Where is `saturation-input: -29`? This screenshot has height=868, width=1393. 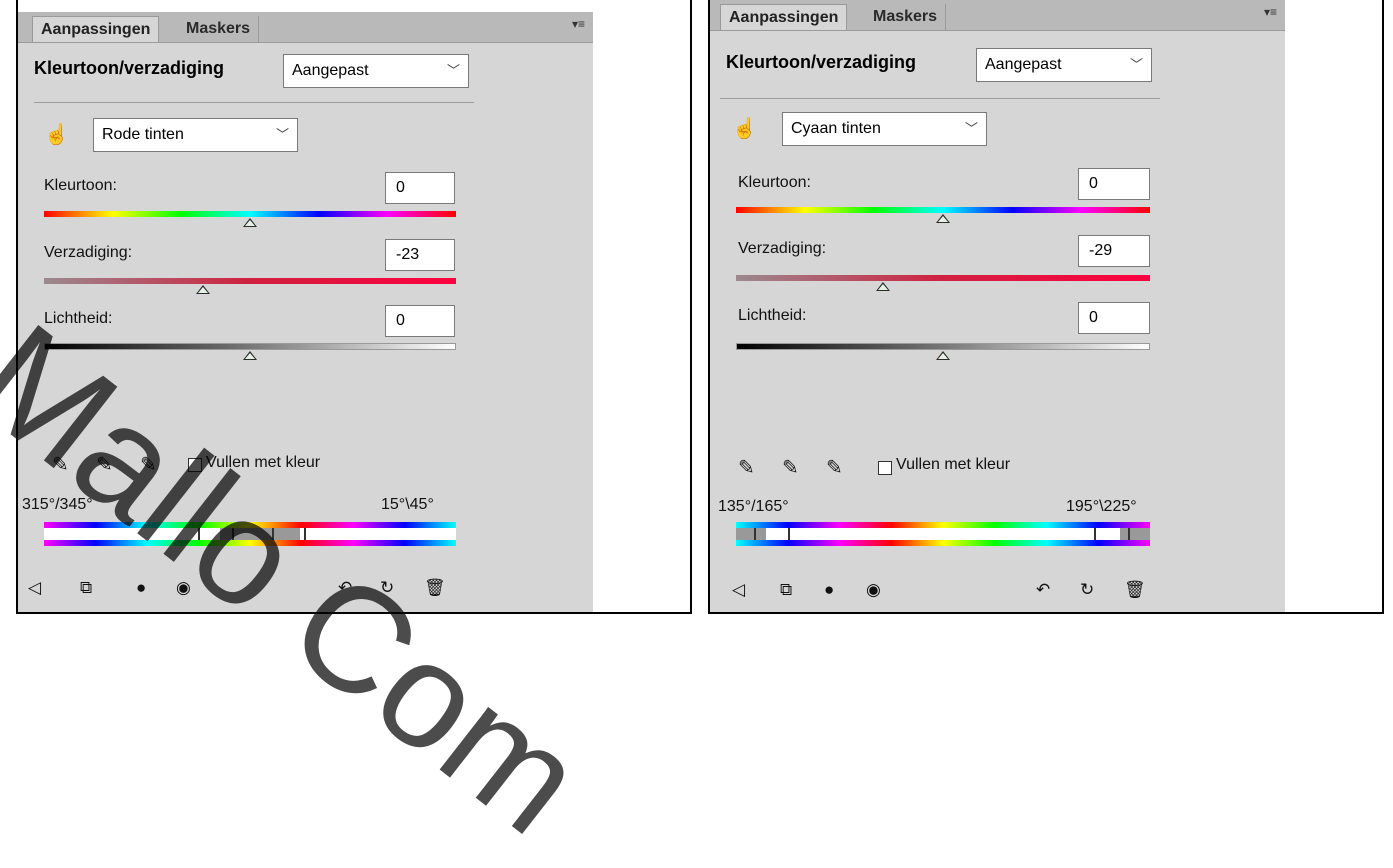 saturation-input: -29 is located at coordinates (1114, 251).